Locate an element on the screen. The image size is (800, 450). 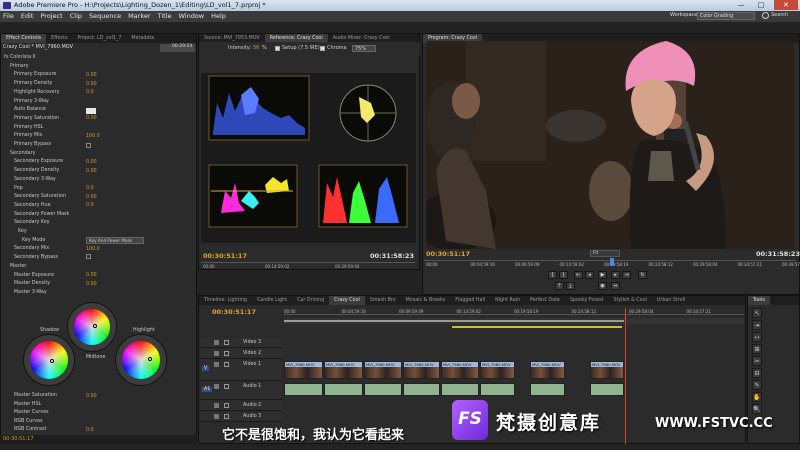
set-out-button: } is located at coordinates (563, 275).